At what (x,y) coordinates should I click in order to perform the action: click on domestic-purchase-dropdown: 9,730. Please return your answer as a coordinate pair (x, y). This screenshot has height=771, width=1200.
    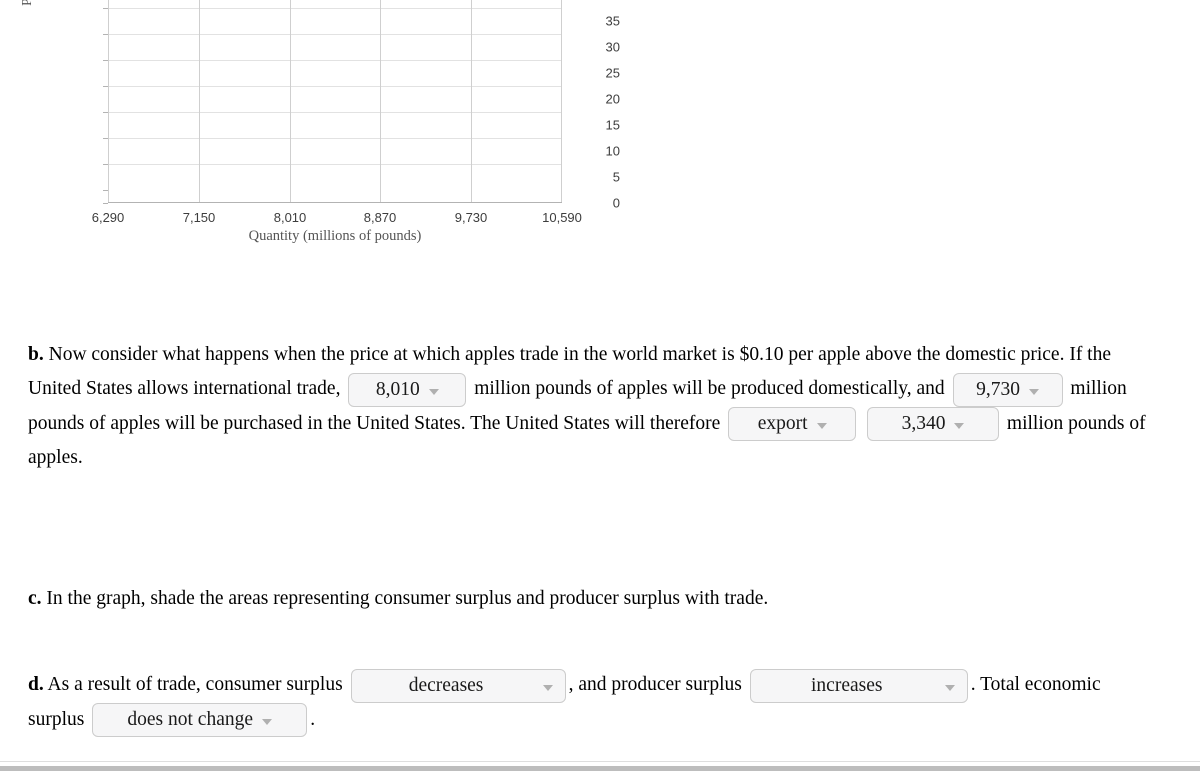
    Looking at the image, I should click on (1007, 389).